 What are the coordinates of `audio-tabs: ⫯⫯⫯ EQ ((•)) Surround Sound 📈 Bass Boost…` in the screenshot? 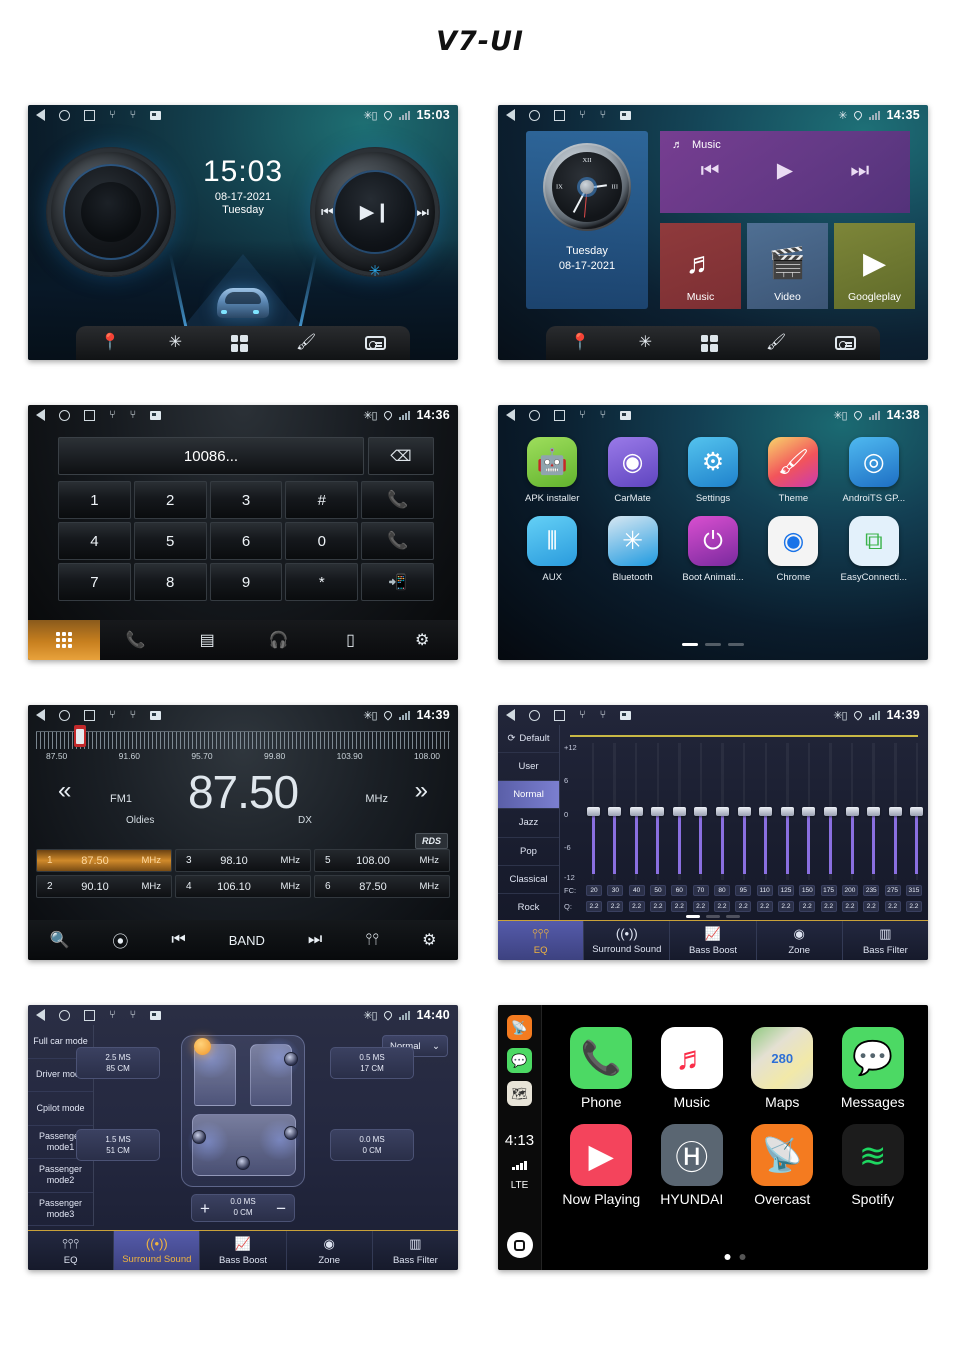 It's located at (713, 940).